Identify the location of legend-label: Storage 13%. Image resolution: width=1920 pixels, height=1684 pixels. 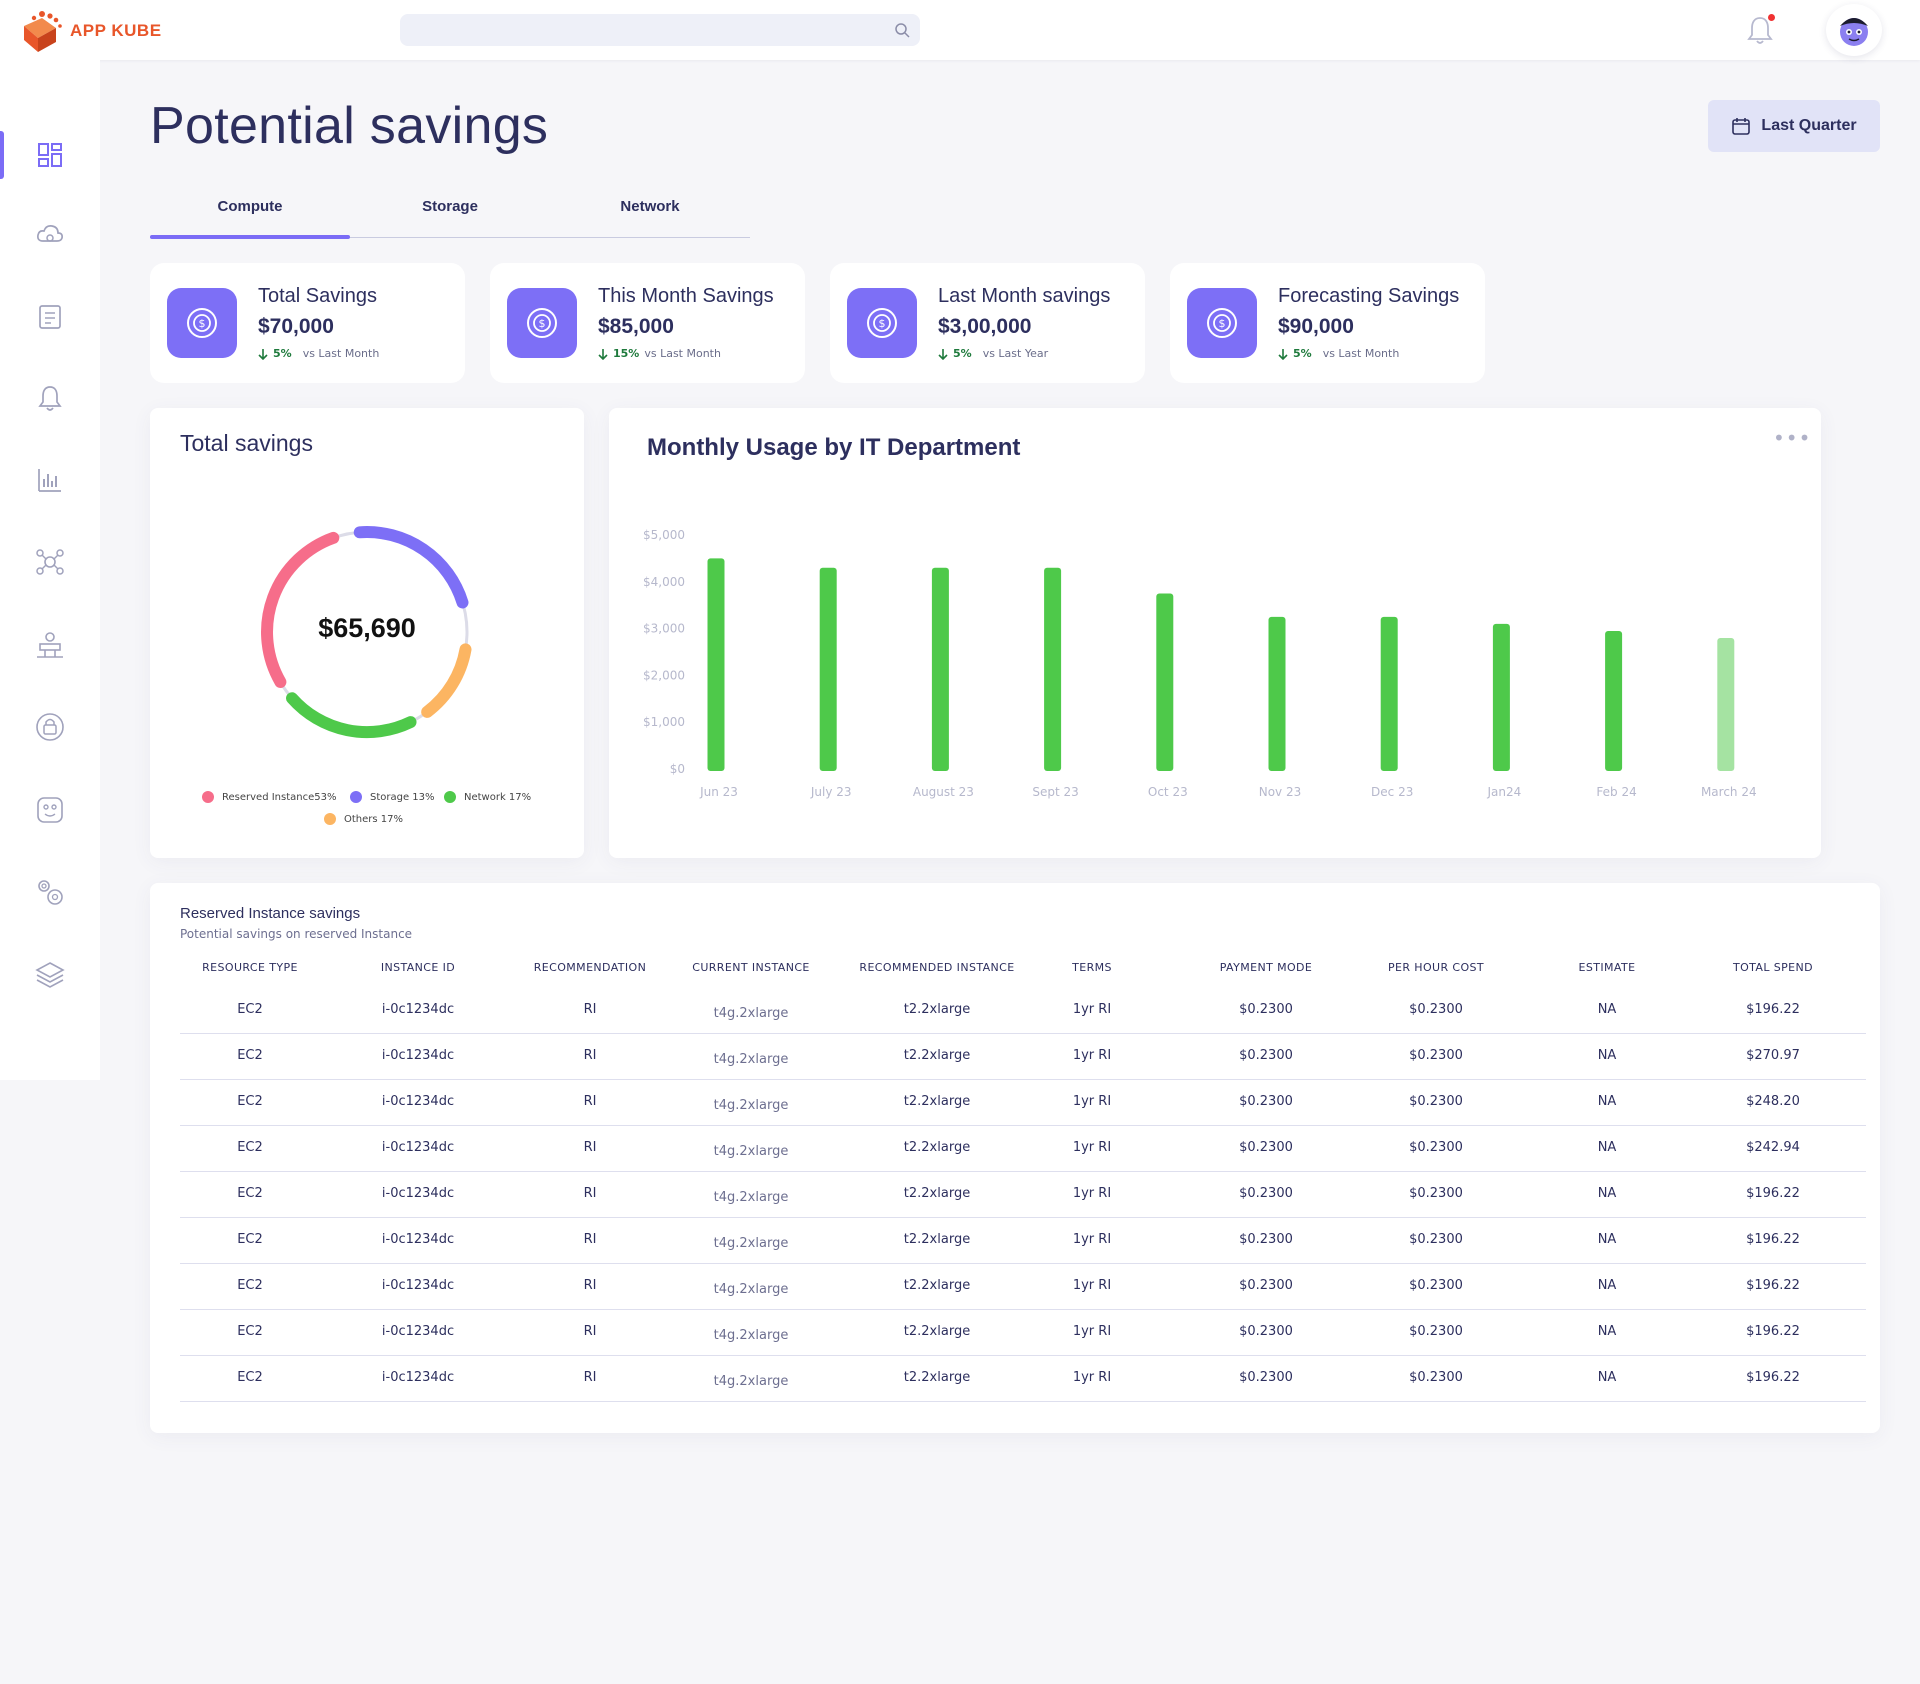
(402, 797).